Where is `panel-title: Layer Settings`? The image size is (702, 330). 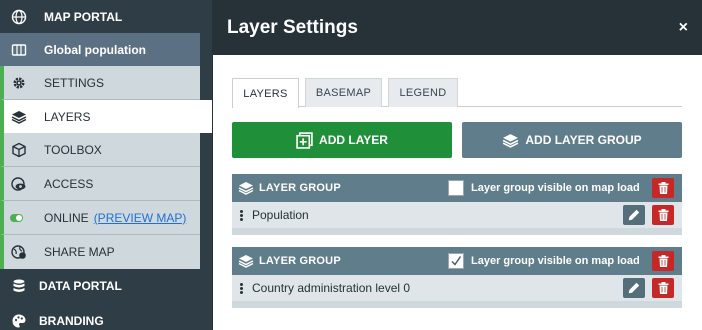
panel-title: Layer Settings is located at coordinates (292, 27).